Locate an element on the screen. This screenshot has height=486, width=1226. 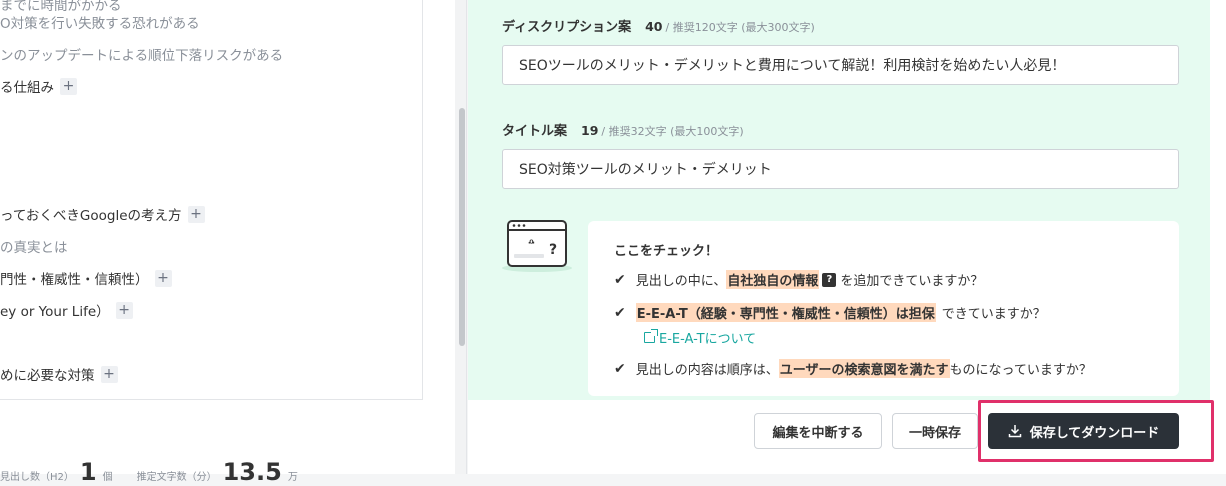
outline-item: ンのアップデートによる順位下落リスクがある is located at coordinates (141, 54).